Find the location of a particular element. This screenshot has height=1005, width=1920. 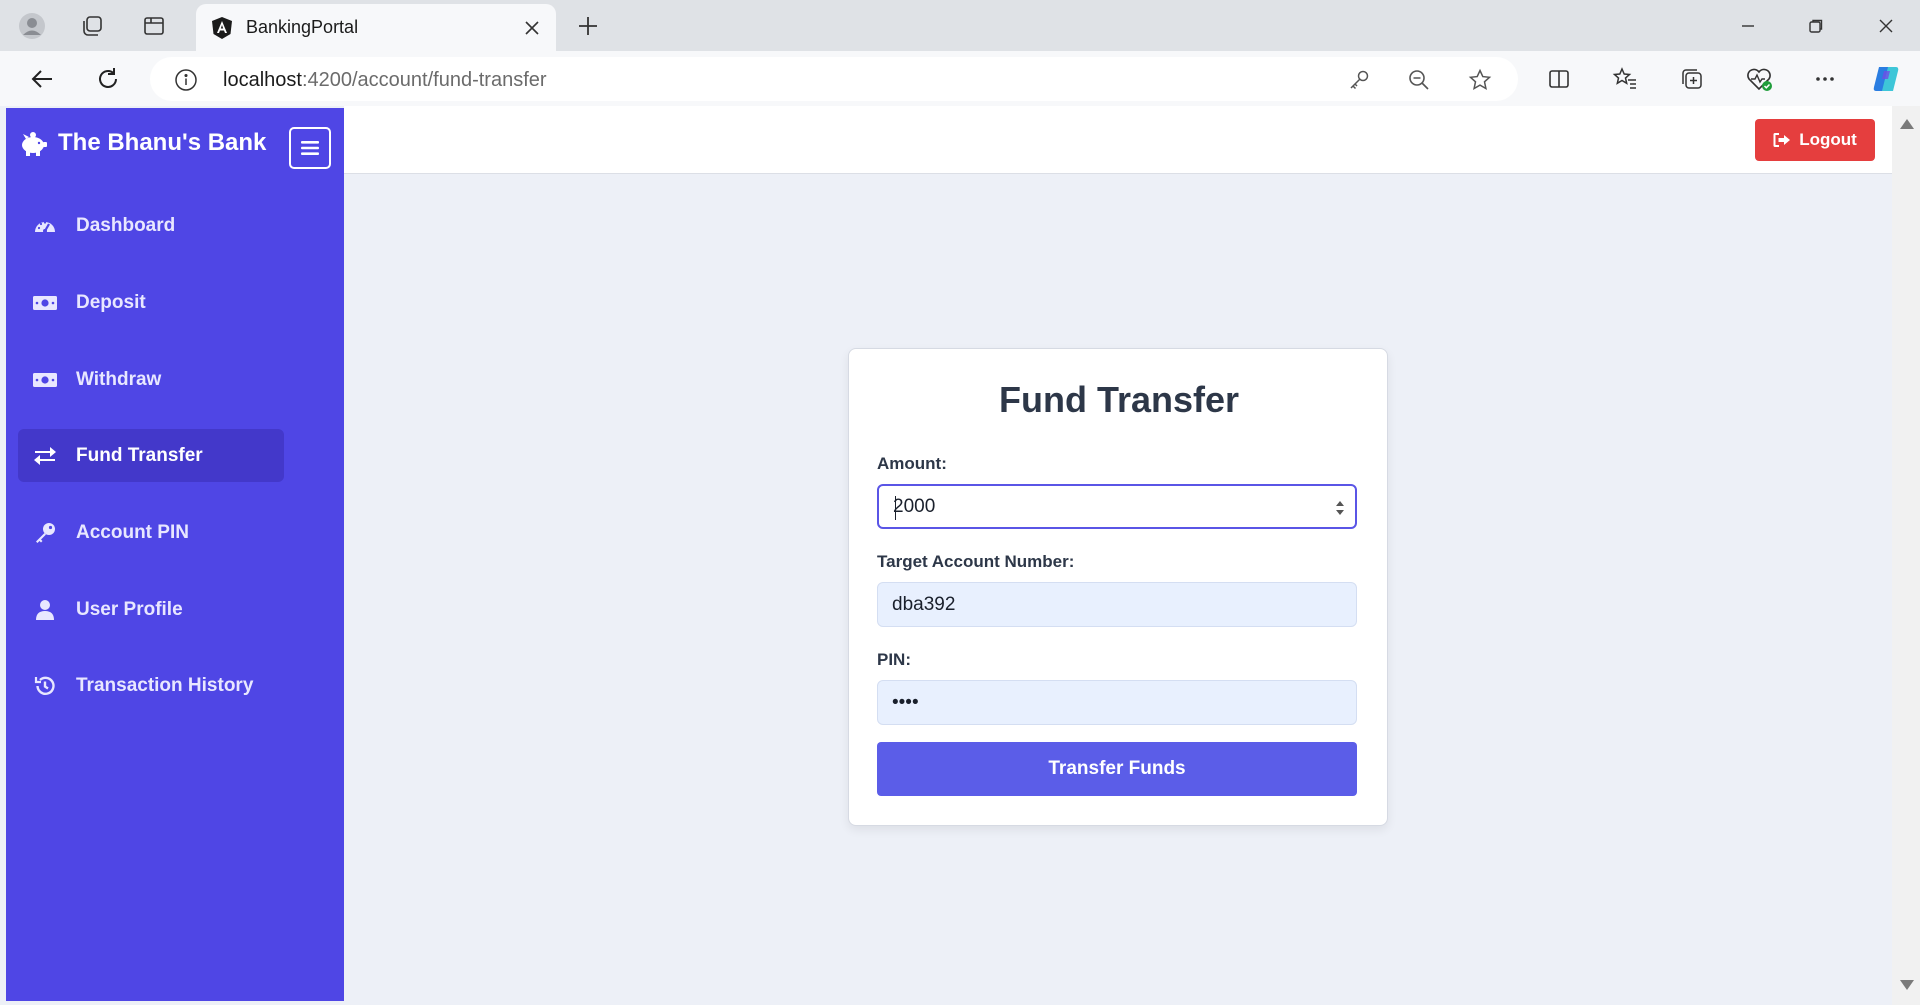

browser-toolbar: localhost:4200/account/fund-transfer is located at coordinates (960, 78).